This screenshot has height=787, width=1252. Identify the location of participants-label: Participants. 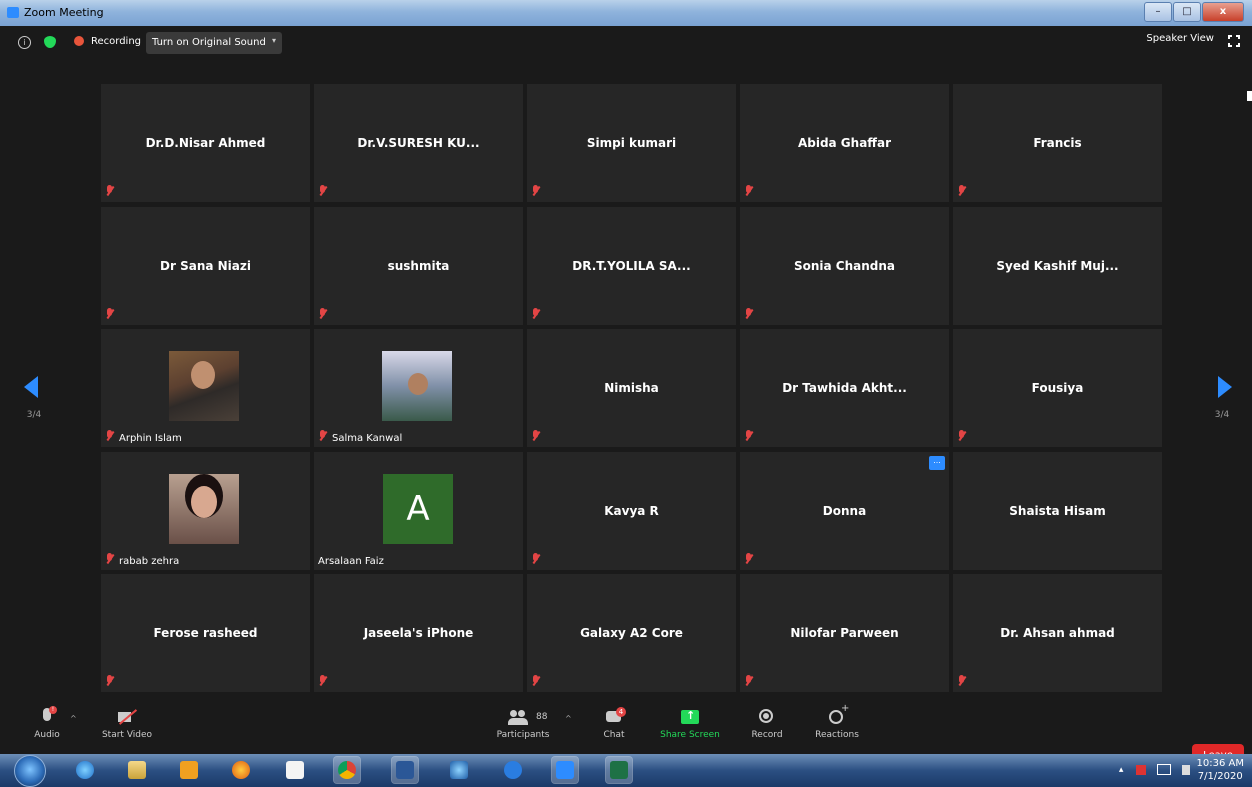
(523, 735).